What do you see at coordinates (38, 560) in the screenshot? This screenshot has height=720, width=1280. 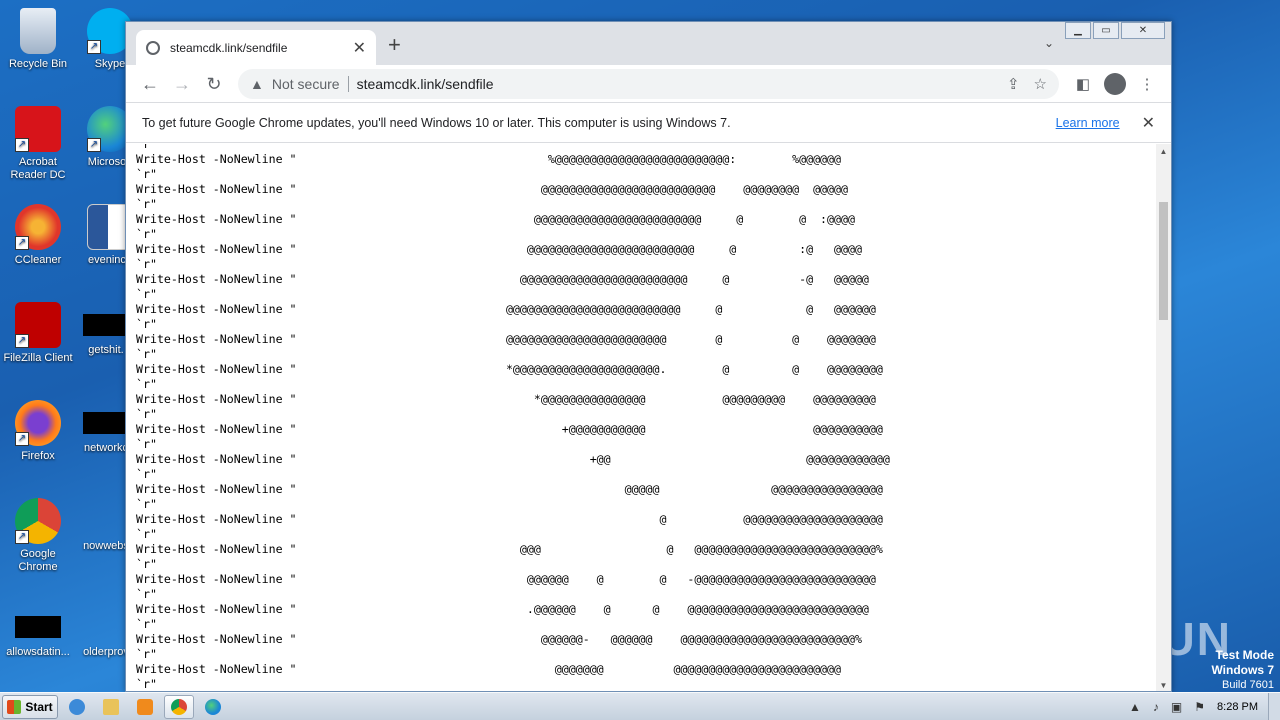 I see `desktop-icon-label: Google Chrome` at bounding box center [38, 560].